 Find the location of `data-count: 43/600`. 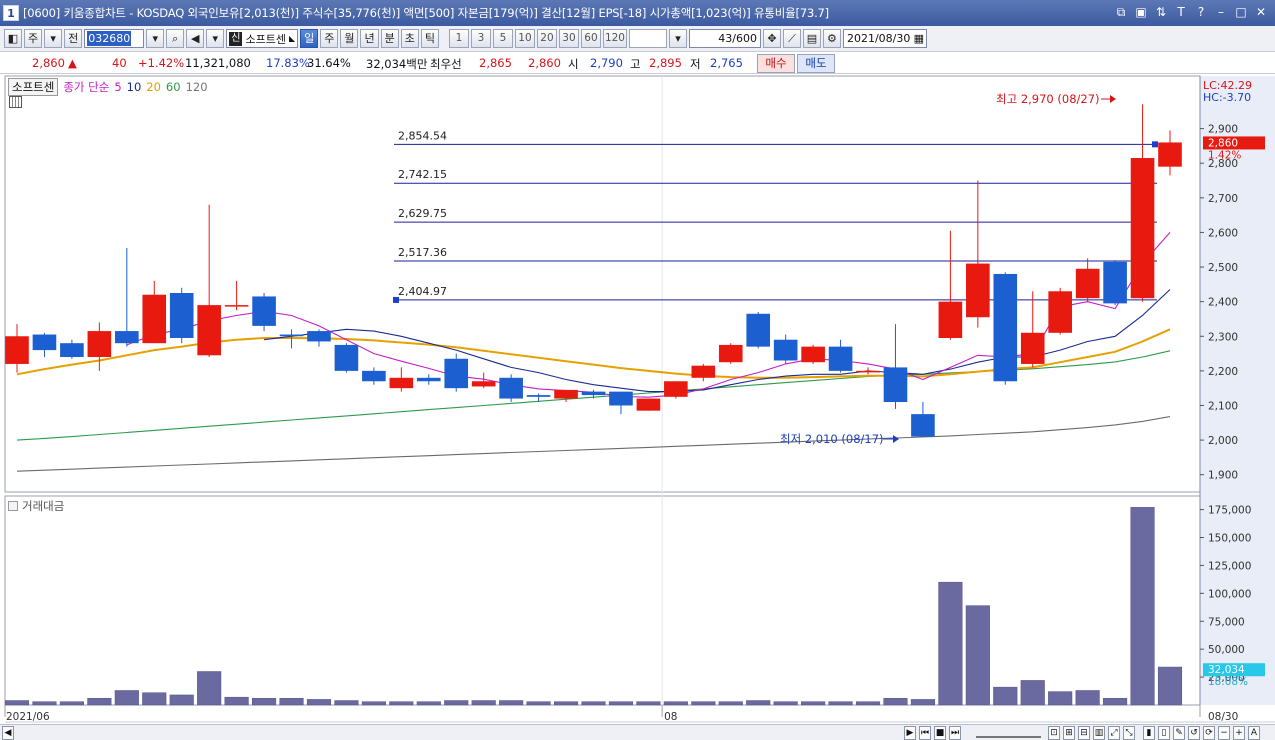

data-count: 43/600 is located at coordinates (724, 38).